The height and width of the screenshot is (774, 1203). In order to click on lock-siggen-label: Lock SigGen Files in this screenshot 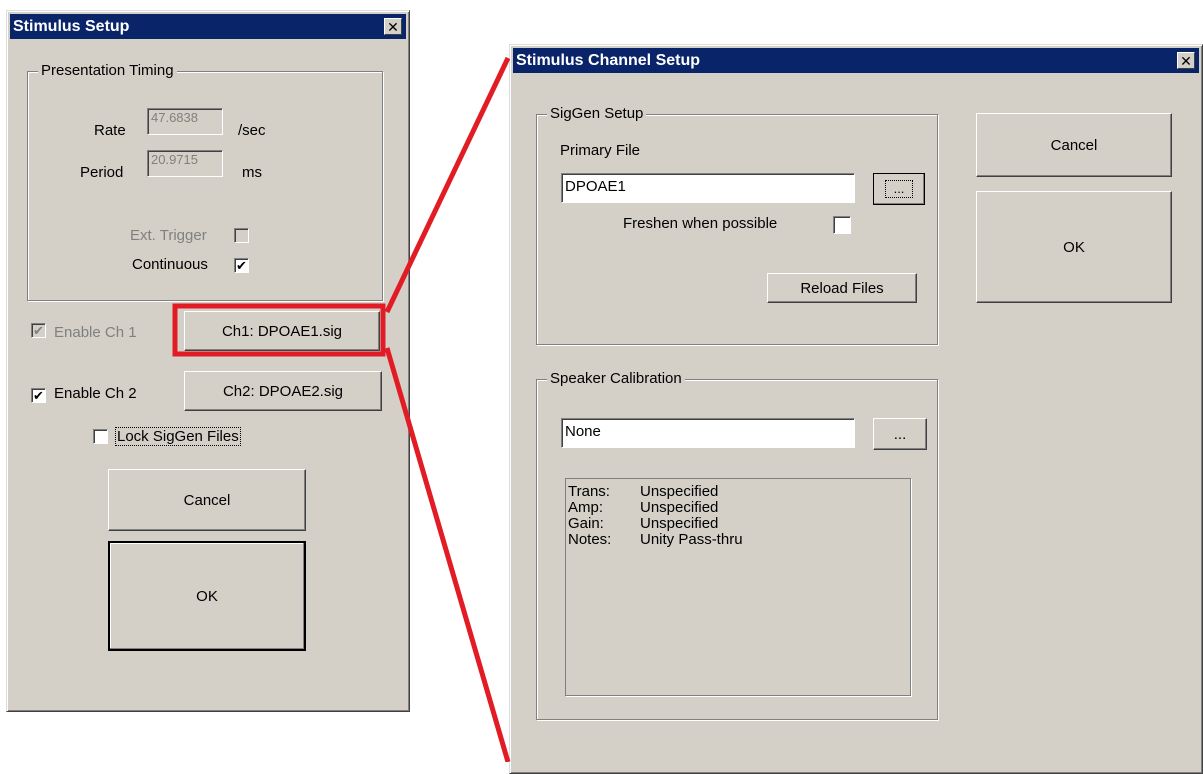, I will do `click(178, 436)`.